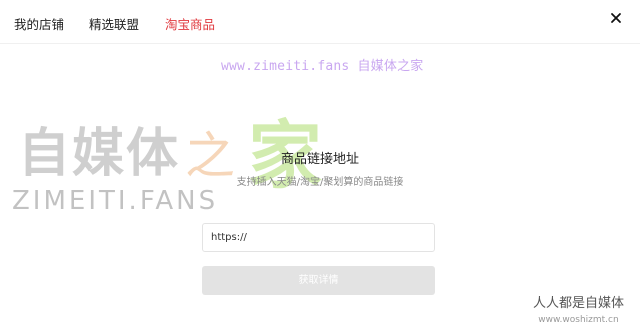 The height and width of the screenshot is (333, 640). I want to click on tab-selected-alliance: 精选联盟, so click(114, 25).